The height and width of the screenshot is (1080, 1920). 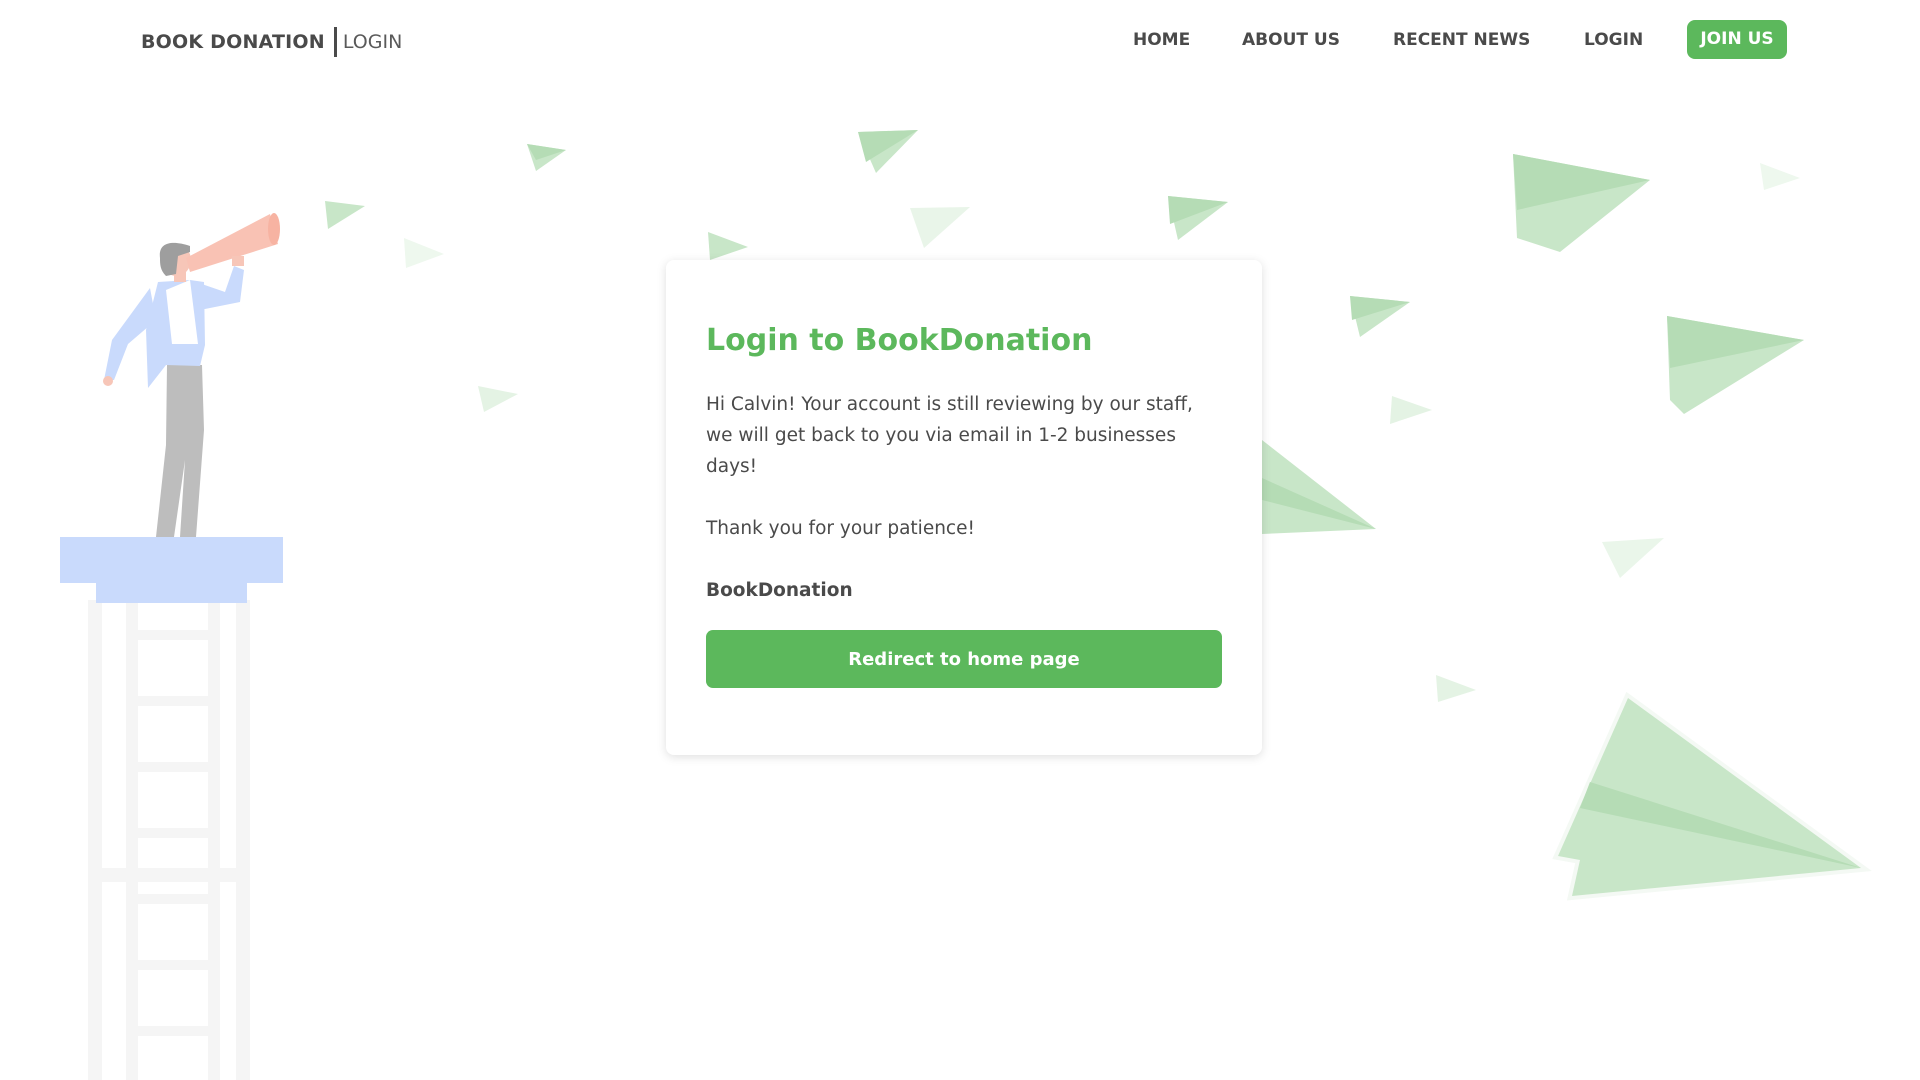 I want to click on nav-login-link: LOGIN, so click(x=1613, y=40).